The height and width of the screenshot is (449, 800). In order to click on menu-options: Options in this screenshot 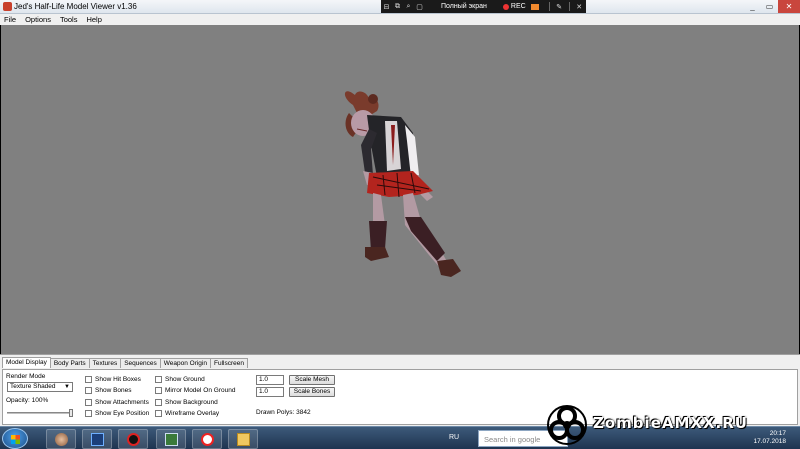, I will do `click(38, 19)`.